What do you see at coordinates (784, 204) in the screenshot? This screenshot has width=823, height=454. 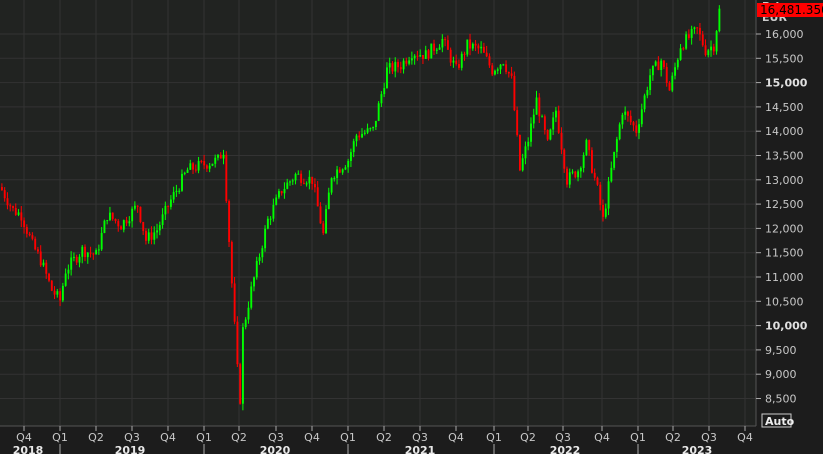 I see `y-tick-label: 12,500` at bounding box center [784, 204].